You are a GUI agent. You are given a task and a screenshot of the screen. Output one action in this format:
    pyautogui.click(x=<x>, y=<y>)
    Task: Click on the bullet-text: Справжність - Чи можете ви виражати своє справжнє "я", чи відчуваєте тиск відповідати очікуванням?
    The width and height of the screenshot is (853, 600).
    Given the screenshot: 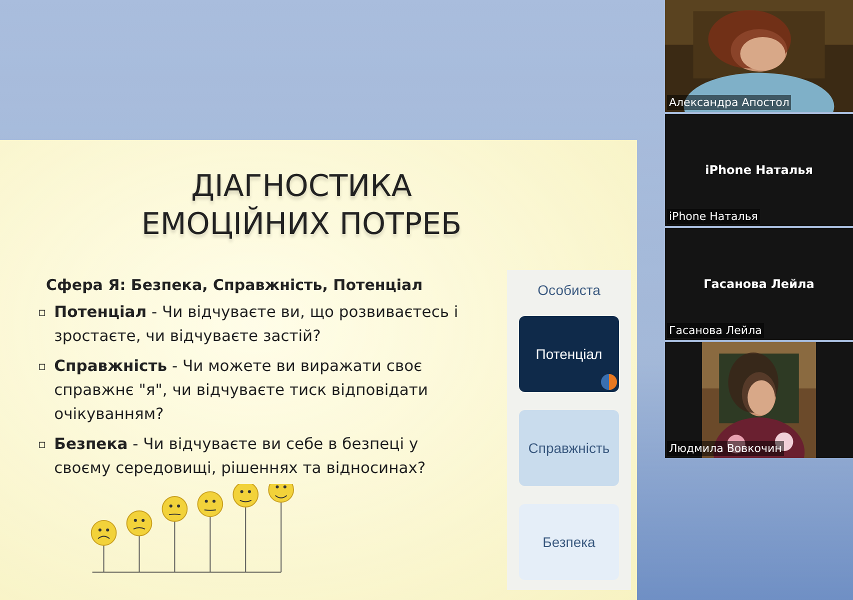 What is the action you would take?
    pyautogui.click(x=241, y=390)
    